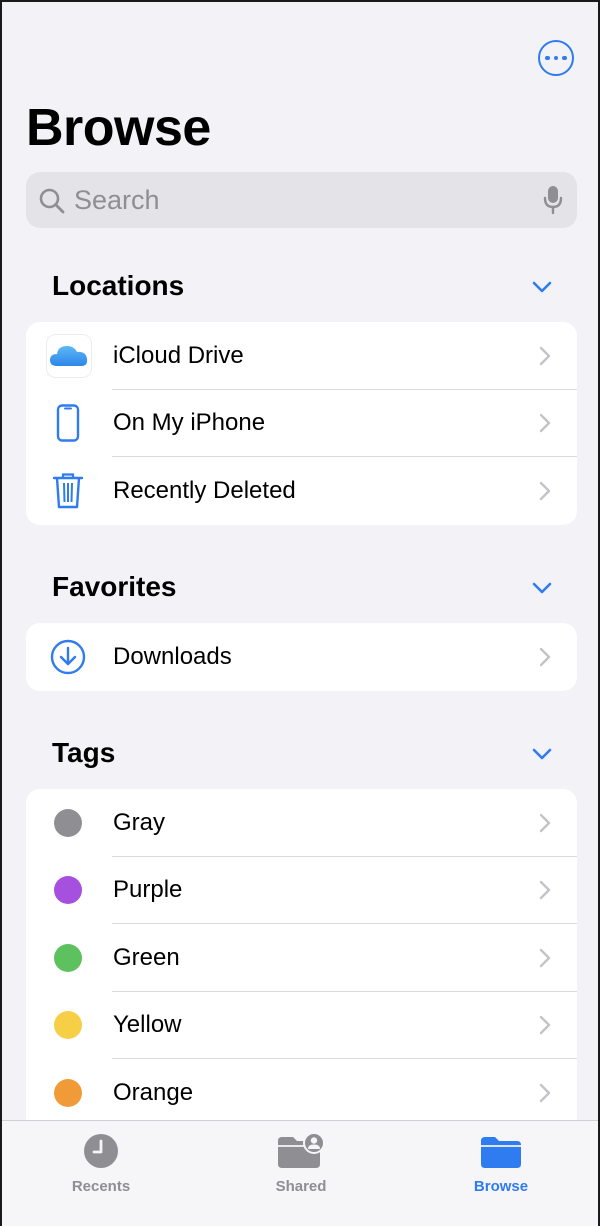  Describe the element at coordinates (301, 890) in the screenshot. I see `list-item-tag-purple: Purple` at that location.